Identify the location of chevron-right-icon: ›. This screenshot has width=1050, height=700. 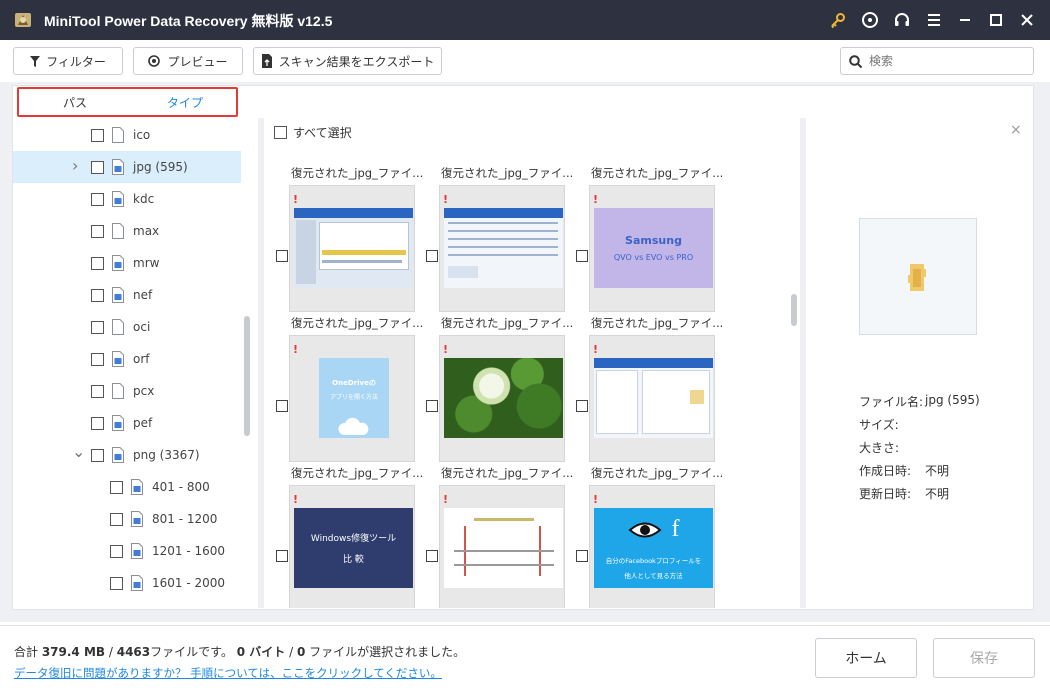
(75, 165).